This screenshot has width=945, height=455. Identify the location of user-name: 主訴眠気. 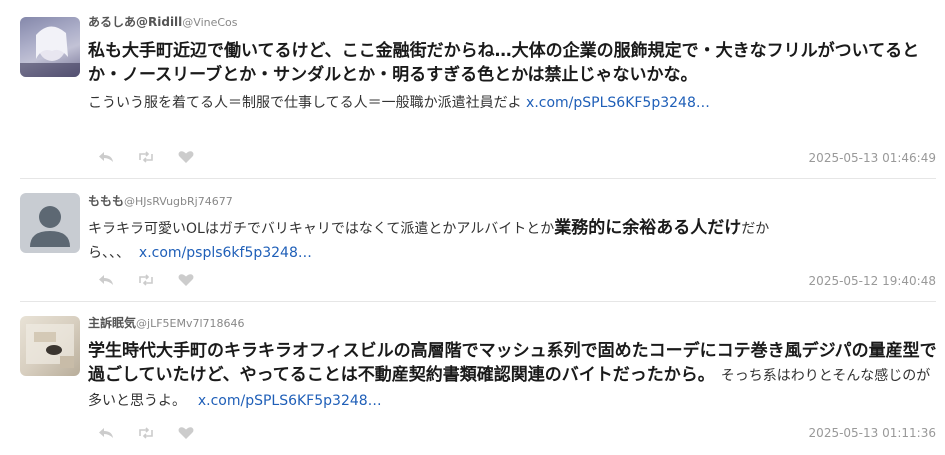
(112, 323).